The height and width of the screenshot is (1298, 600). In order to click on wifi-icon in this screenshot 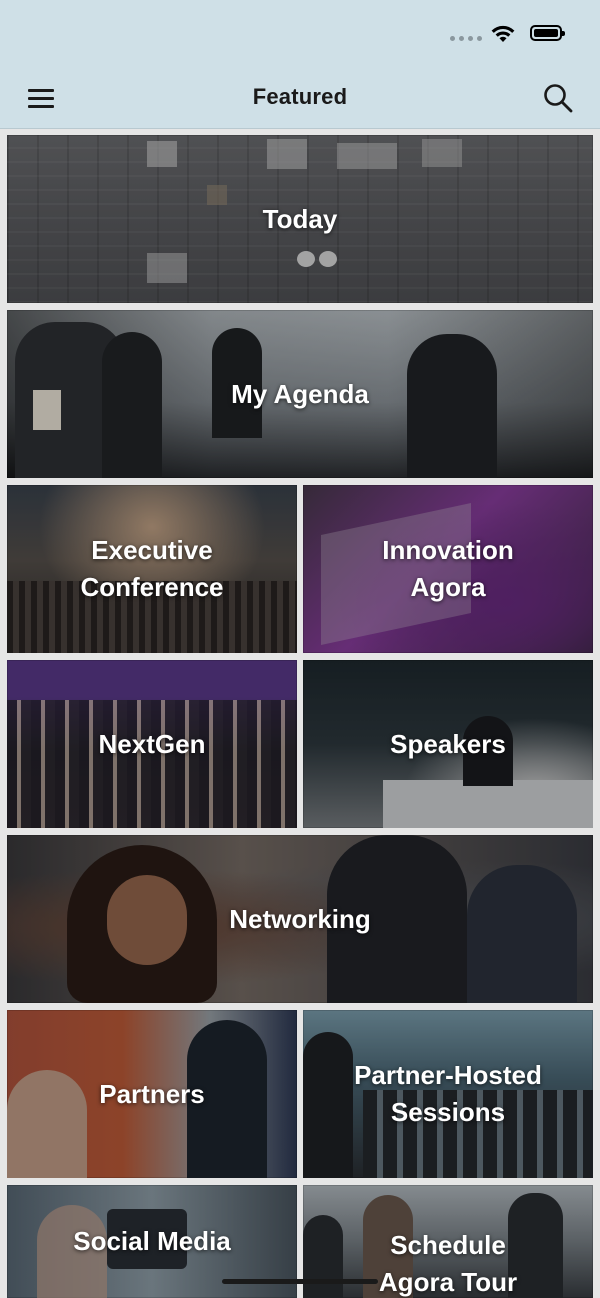, I will do `click(503, 33)`.